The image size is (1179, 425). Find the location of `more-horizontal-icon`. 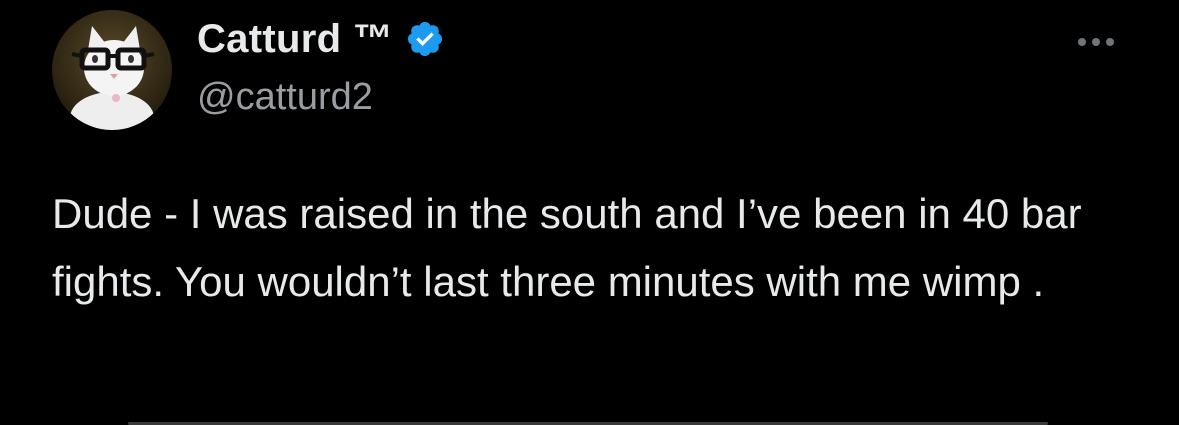

more-horizontal-icon is located at coordinates (1096, 42).